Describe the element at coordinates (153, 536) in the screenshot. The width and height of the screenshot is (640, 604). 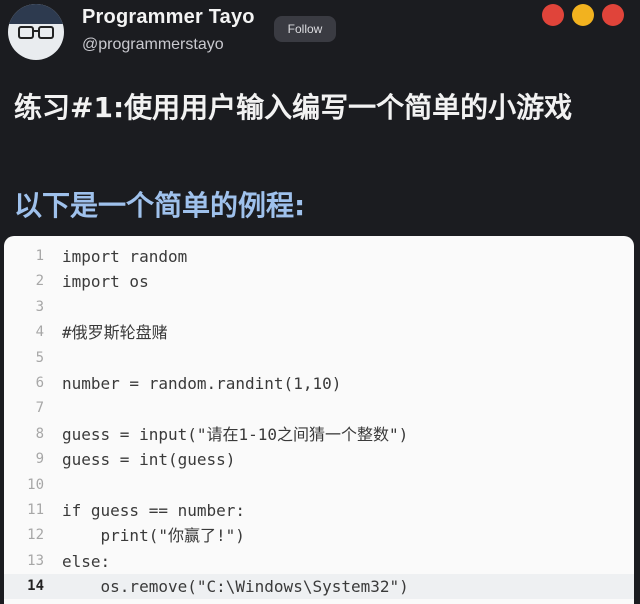
I see `code-text: print("你赢了!")` at that location.